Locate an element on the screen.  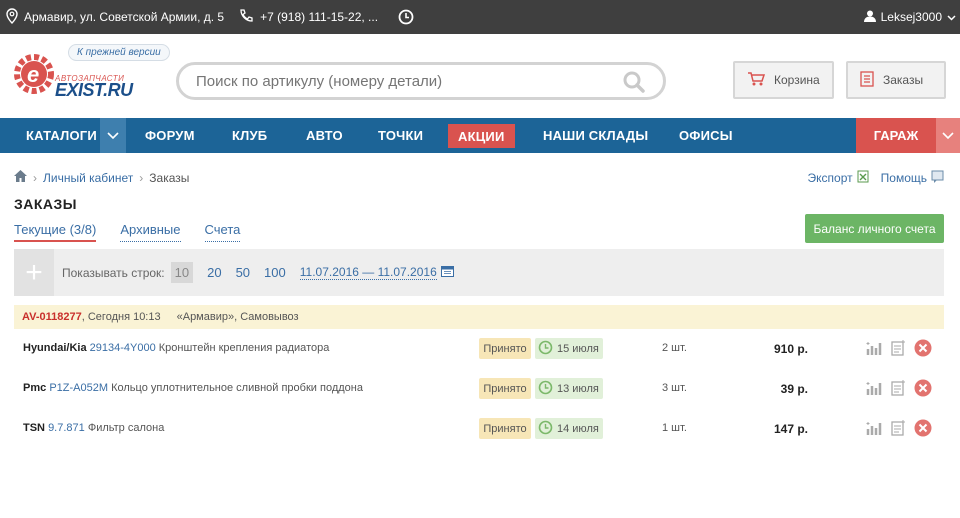
help-link: Помощь is located at coordinates (912, 178).